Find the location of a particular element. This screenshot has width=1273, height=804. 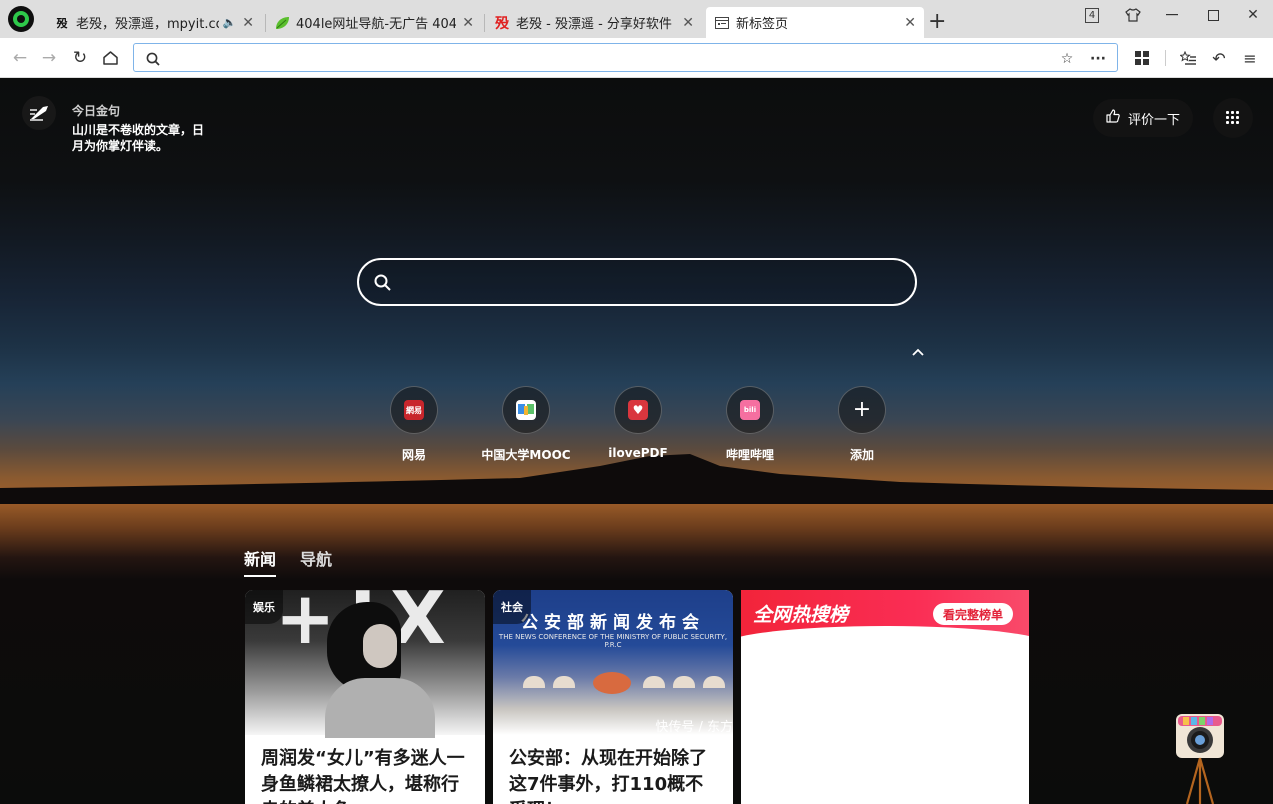

category-badge: 社会 is located at coordinates (512, 607).